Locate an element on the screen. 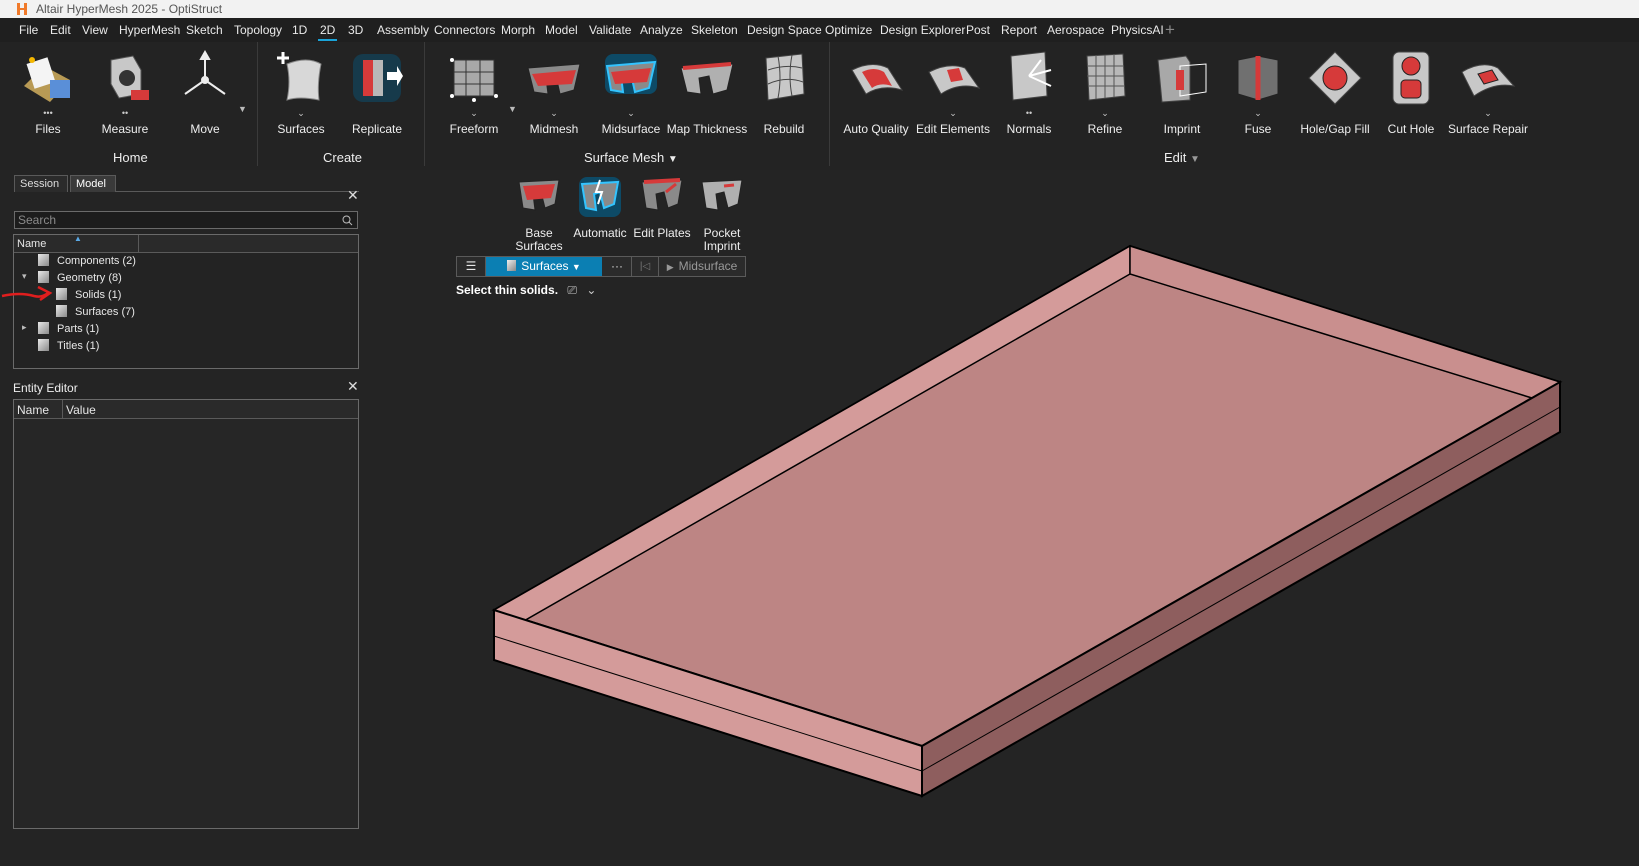 This screenshot has height=866, width=1639. replicate-icon is located at coordinates (378, 78).